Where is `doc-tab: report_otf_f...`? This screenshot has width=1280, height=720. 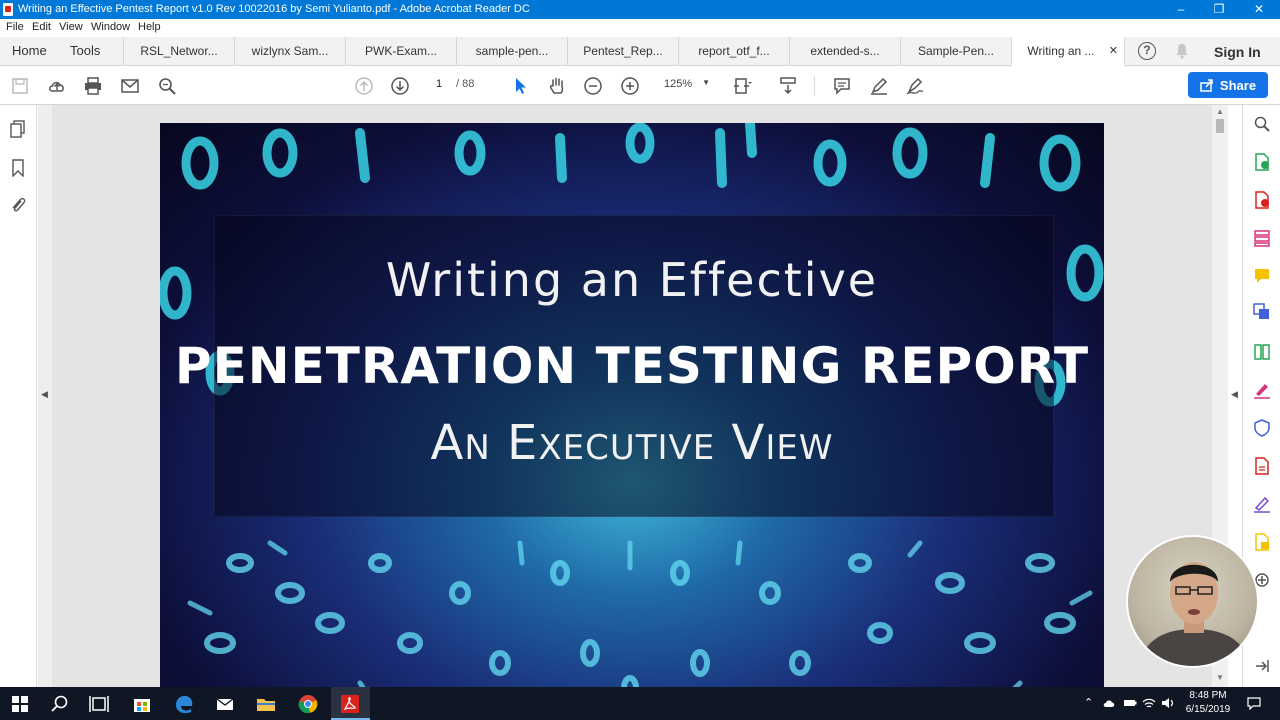
doc-tab: report_otf_f... is located at coordinates (733, 51).